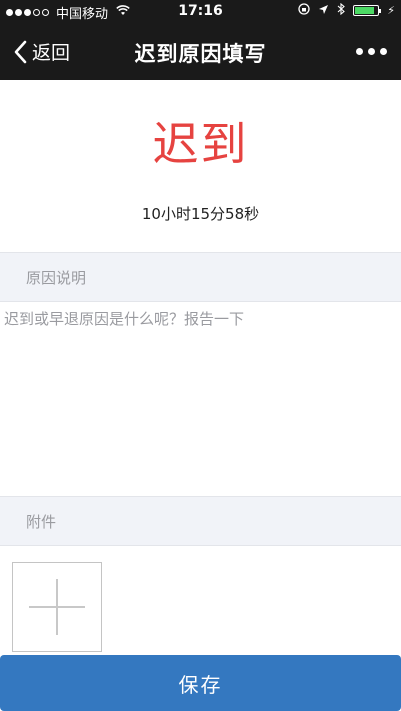  I want to click on charging-icon: ⚡, so click(391, 10).